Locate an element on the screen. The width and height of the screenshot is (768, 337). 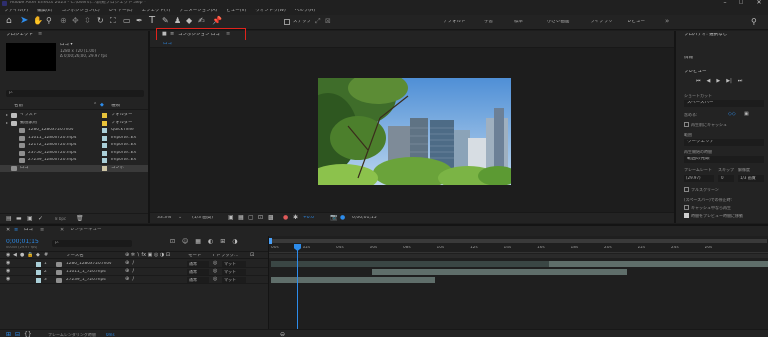
eraser-tool-icon: ◆ is located at coordinates (189, 21).